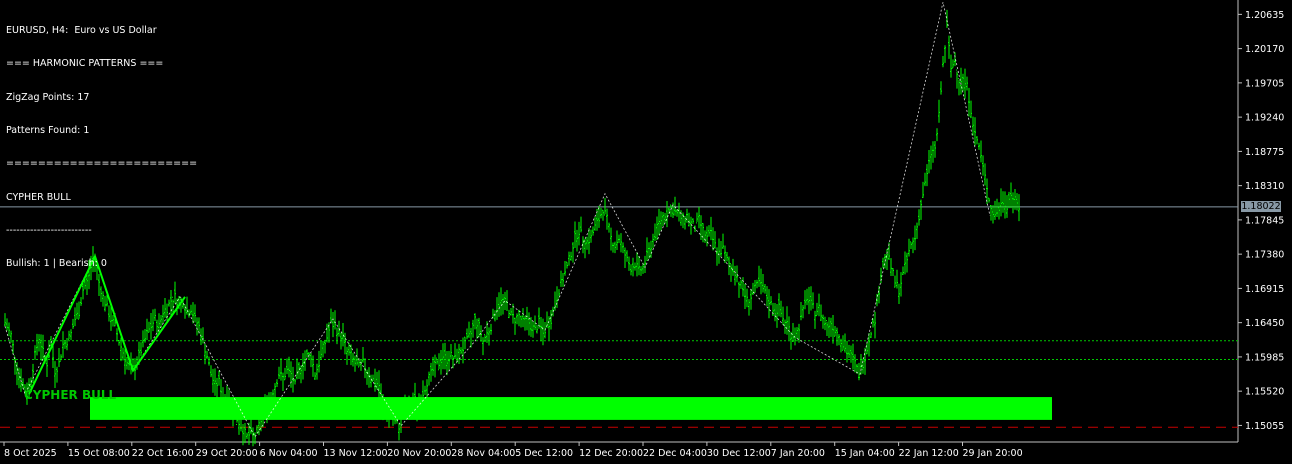 This screenshot has height=464, width=1292. Describe the element at coordinates (1264, 357) in the screenshot. I see `y-tick-label: 1.15985` at that location.